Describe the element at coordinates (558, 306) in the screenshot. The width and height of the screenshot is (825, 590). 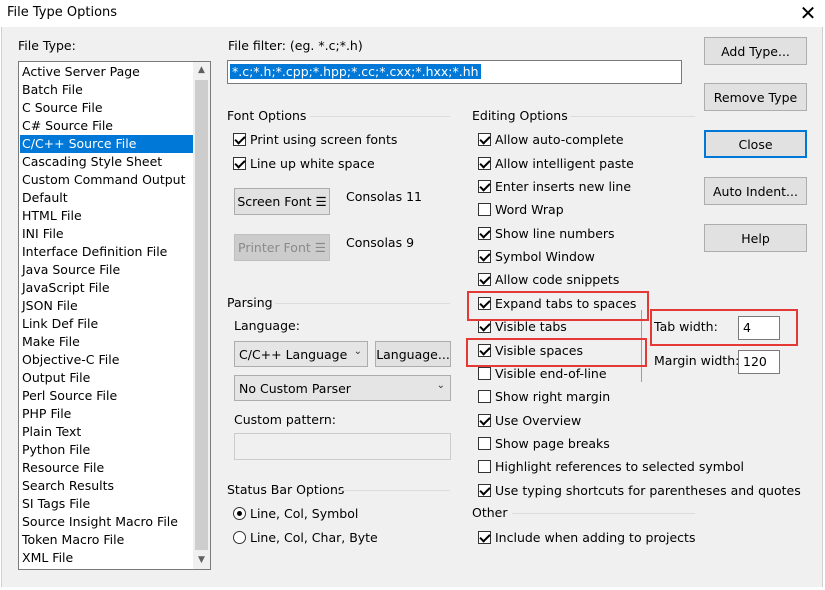
I see `highlight-expand-tabs` at that location.